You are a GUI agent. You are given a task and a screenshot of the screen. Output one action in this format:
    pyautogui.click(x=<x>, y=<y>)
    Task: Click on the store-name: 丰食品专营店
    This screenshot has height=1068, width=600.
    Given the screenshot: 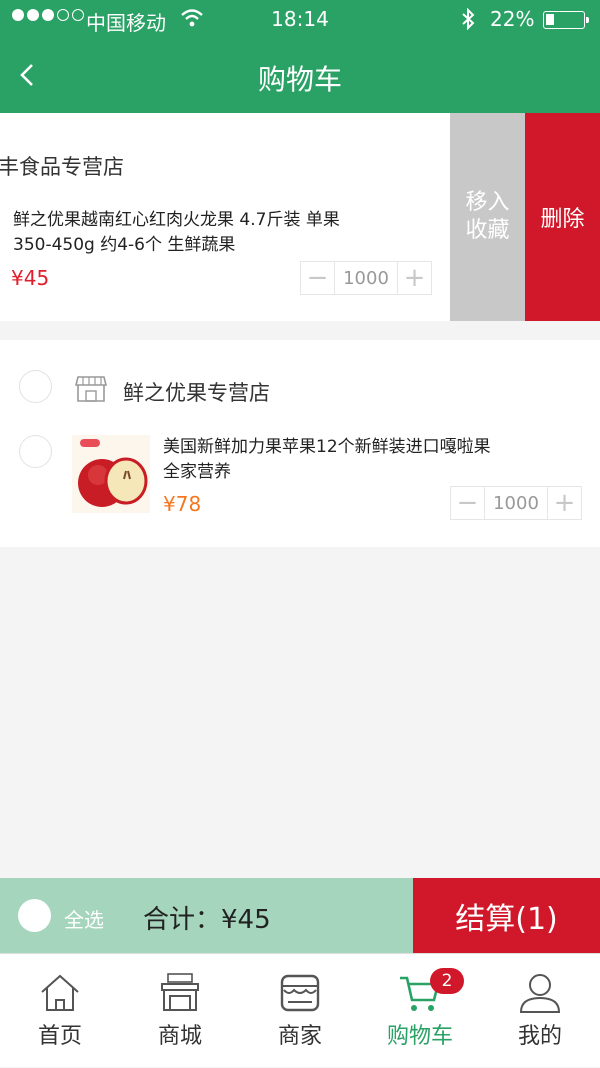 What is the action you would take?
    pyautogui.click(x=62, y=166)
    